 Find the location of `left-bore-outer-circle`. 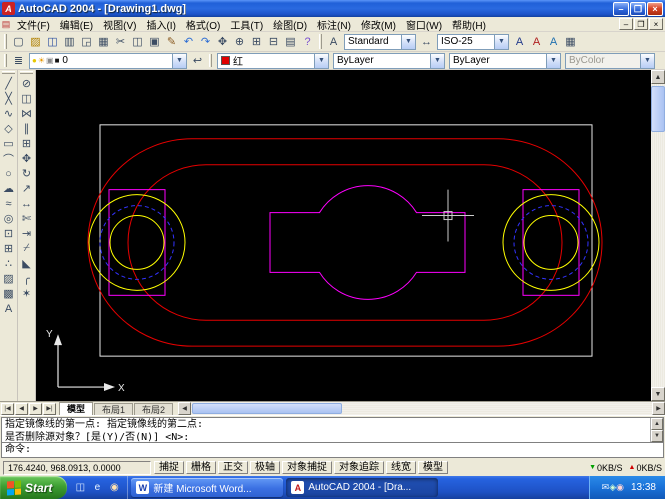

left-bore-outer-circle is located at coordinates (137, 242).